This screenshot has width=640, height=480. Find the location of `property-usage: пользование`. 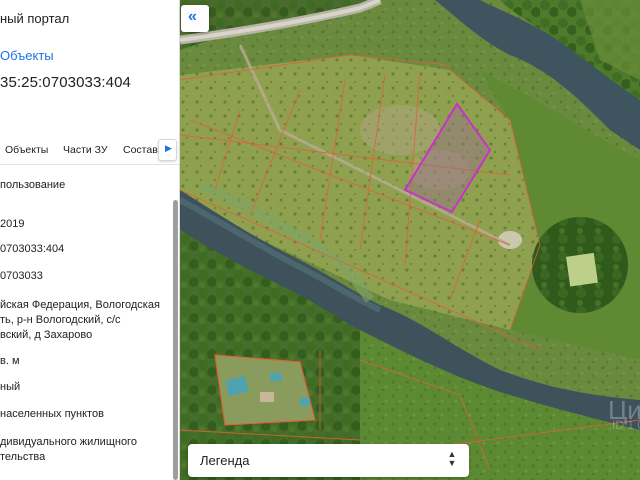

property-usage: пользование is located at coordinates (33, 185).